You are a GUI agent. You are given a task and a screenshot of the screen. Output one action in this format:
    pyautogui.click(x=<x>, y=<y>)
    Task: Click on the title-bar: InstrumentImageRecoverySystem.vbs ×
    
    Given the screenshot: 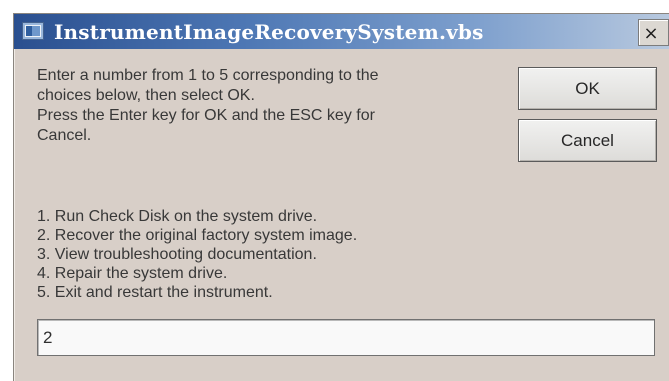 What is the action you would take?
    pyautogui.click(x=341, y=31)
    